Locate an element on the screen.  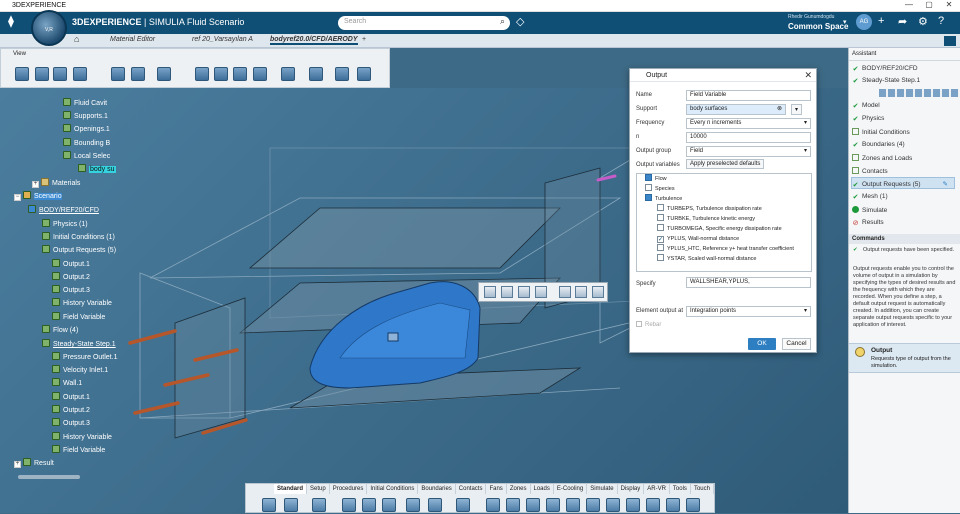
tab-standard: Standard is located at coordinates (291, 489).